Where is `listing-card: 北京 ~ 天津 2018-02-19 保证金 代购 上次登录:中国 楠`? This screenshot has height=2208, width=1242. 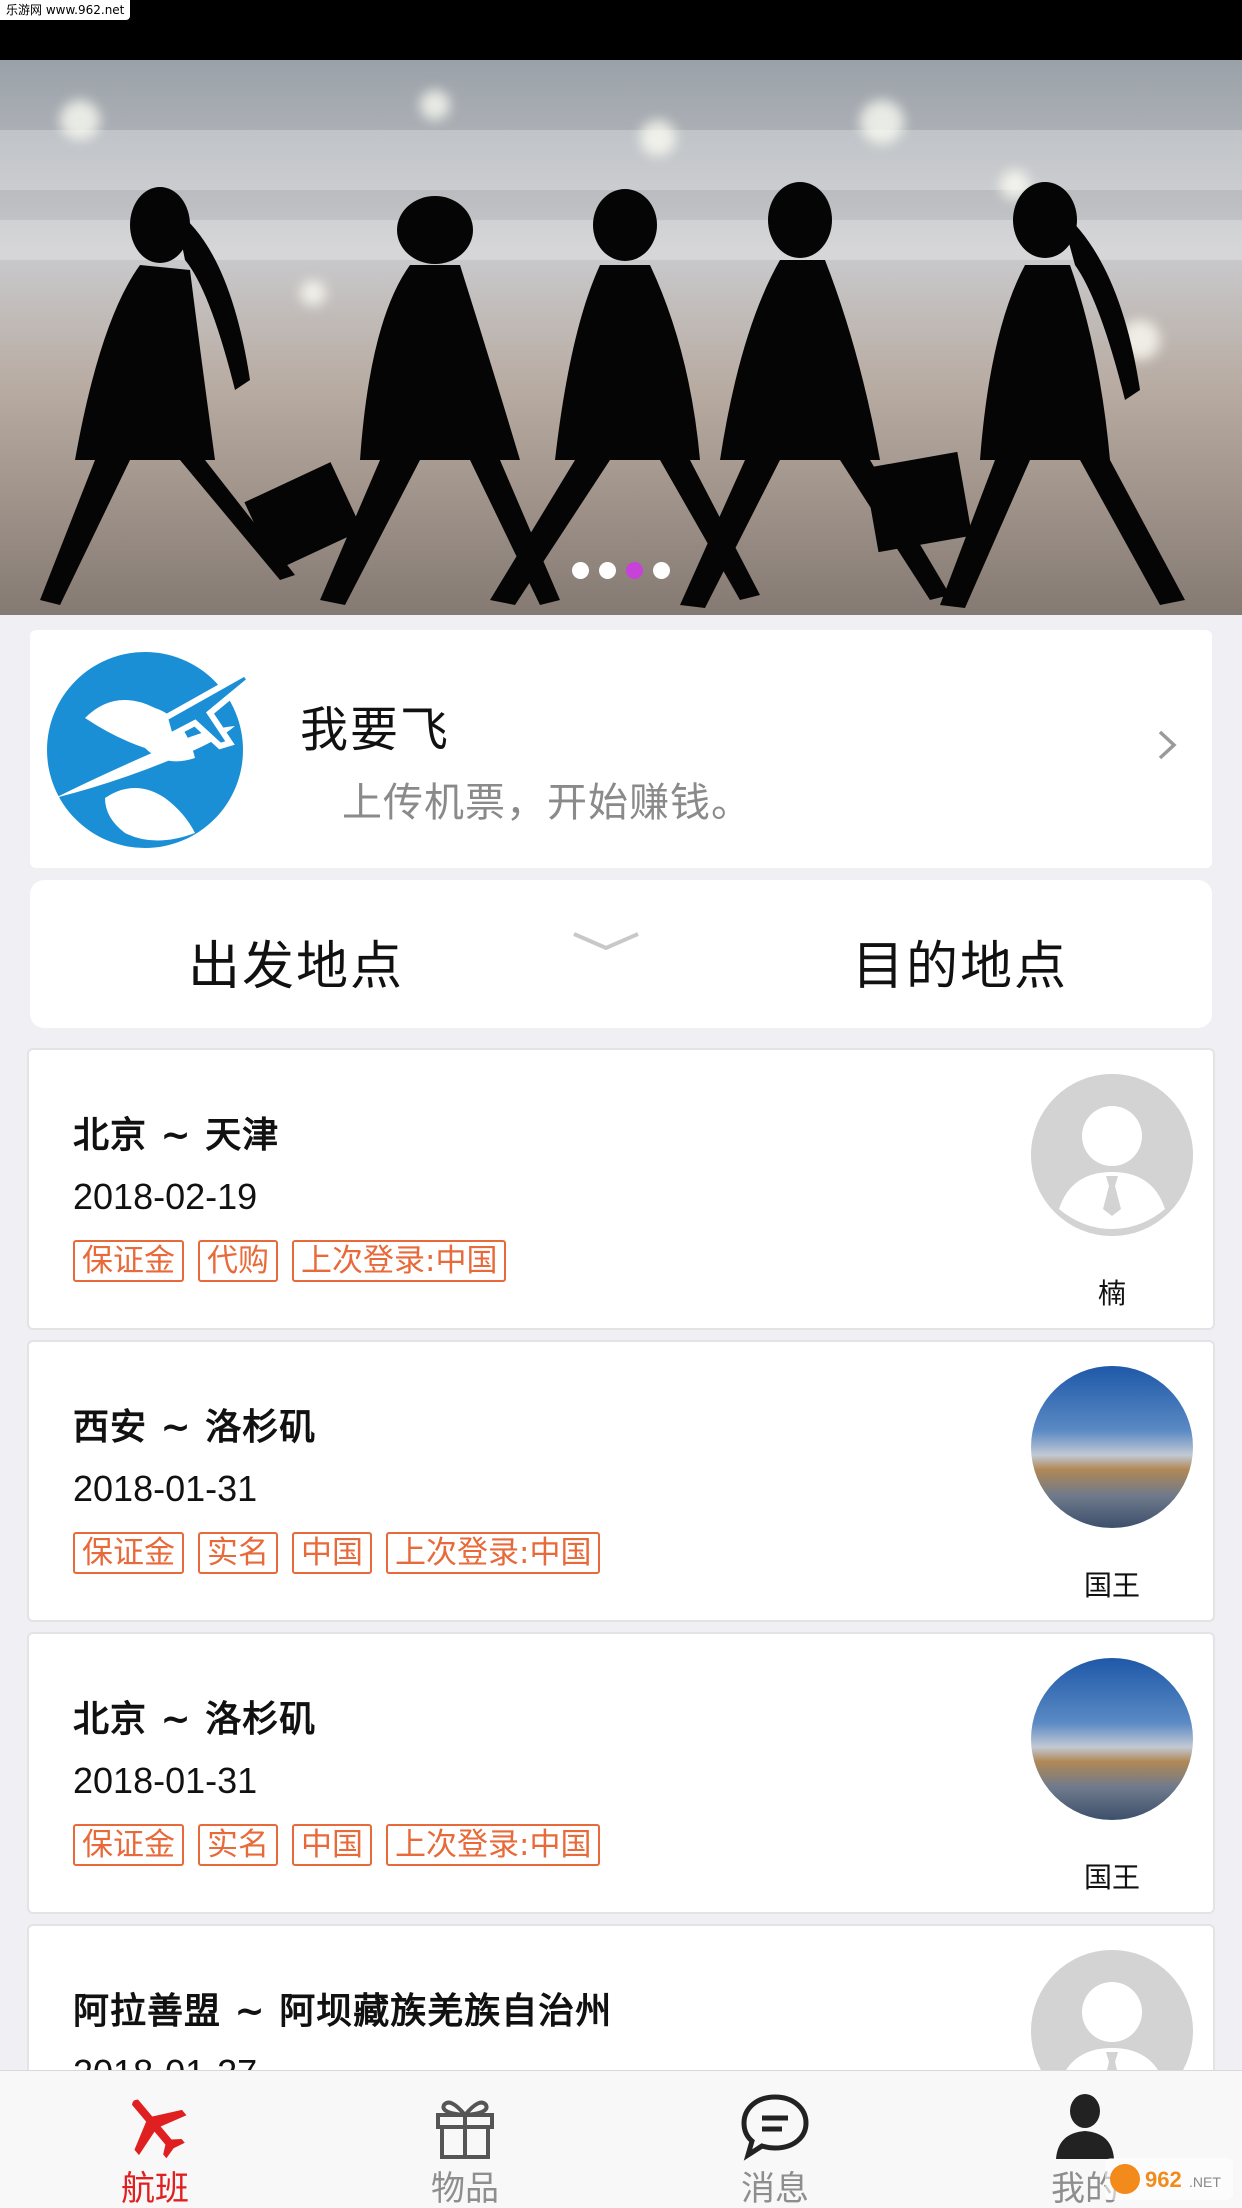
listing-card: 北京 ~ 天津 2018-02-19 保证金 代购 上次登录:中国 楠 is located at coordinates (621, 1189).